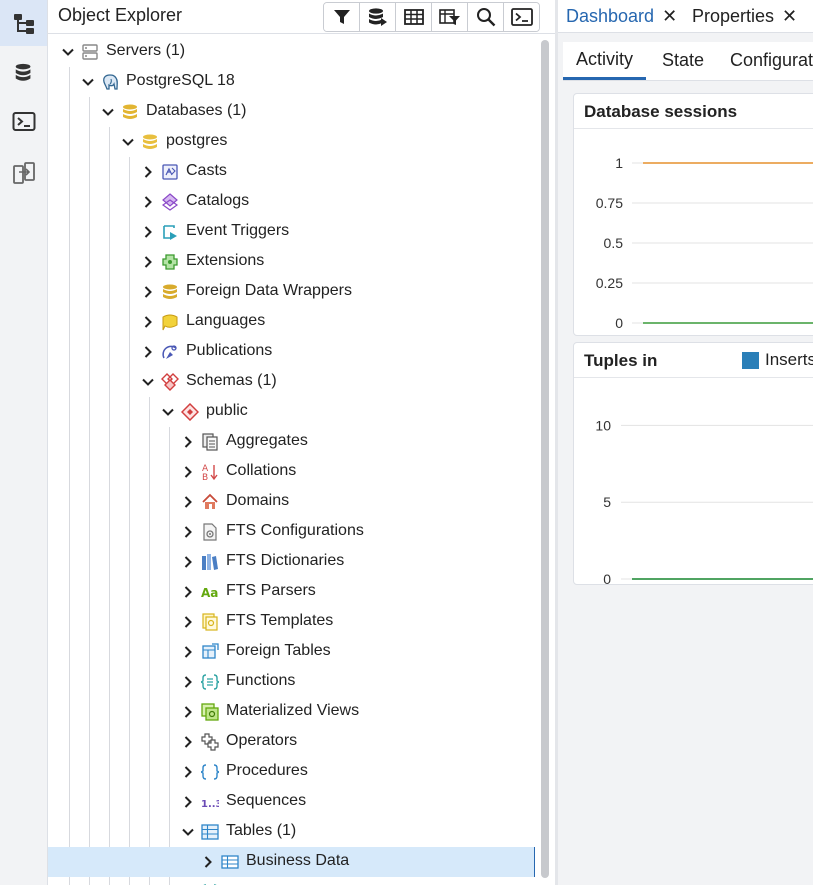  Describe the element at coordinates (291, 832) in the screenshot. I see `tree-node-tables-1: Tables (1)` at that location.